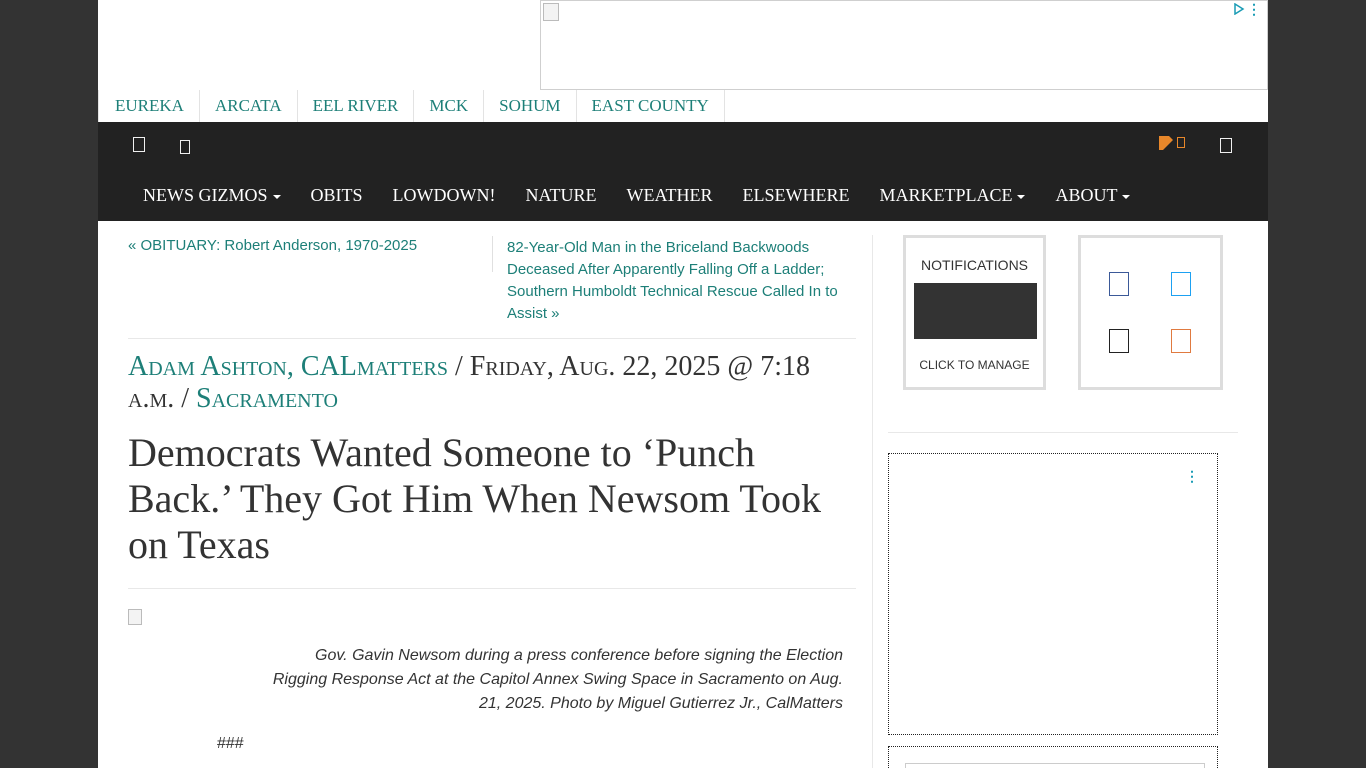  What do you see at coordinates (1239, 9) in the screenshot?
I see `adchoices-icon` at bounding box center [1239, 9].